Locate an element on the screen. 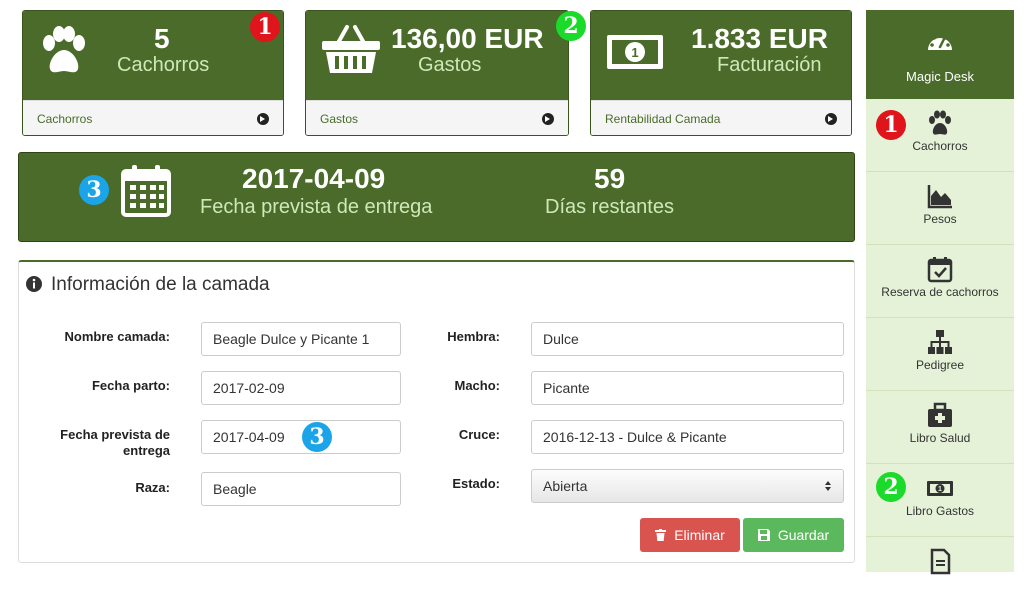 The image size is (1024, 610). label-estado: Estado: is located at coordinates (476, 483).